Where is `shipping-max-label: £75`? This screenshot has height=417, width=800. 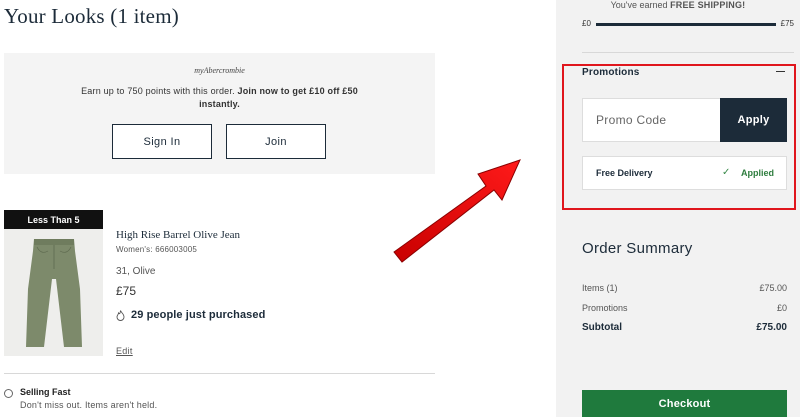 shipping-max-label: £75 is located at coordinates (787, 23).